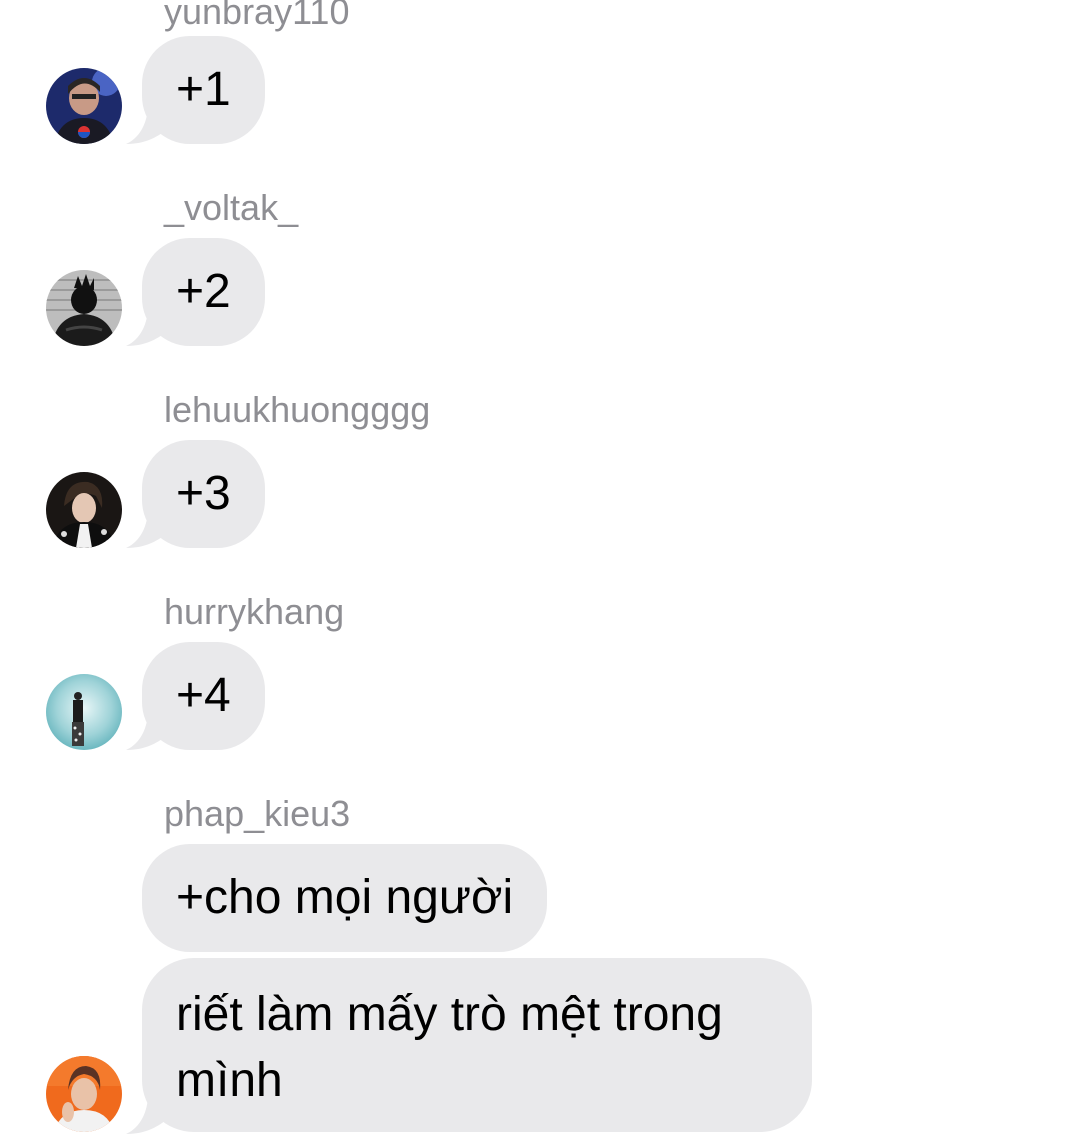  I want to click on message-bubble: +cho mọi người, so click(345, 898).